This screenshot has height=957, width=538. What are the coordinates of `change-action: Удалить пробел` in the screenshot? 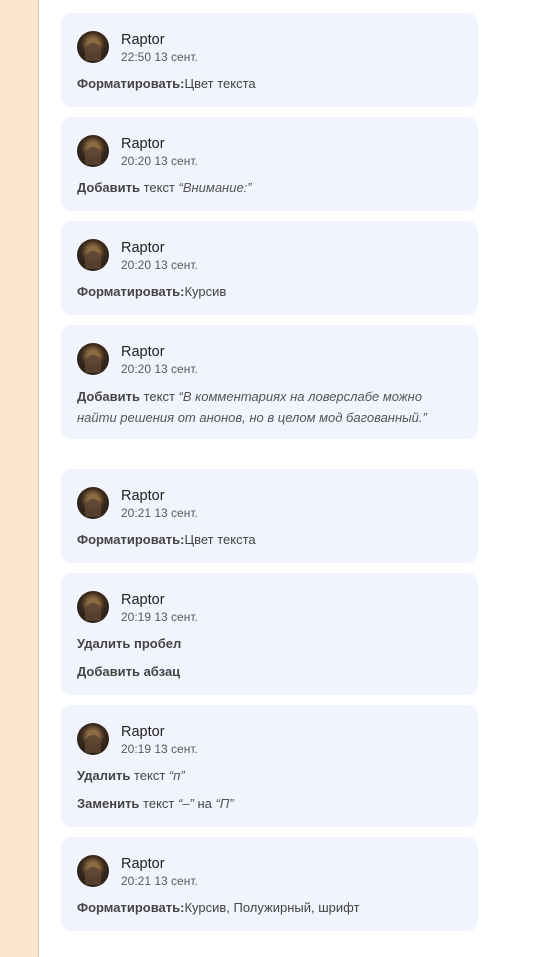 It's located at (129, 643).